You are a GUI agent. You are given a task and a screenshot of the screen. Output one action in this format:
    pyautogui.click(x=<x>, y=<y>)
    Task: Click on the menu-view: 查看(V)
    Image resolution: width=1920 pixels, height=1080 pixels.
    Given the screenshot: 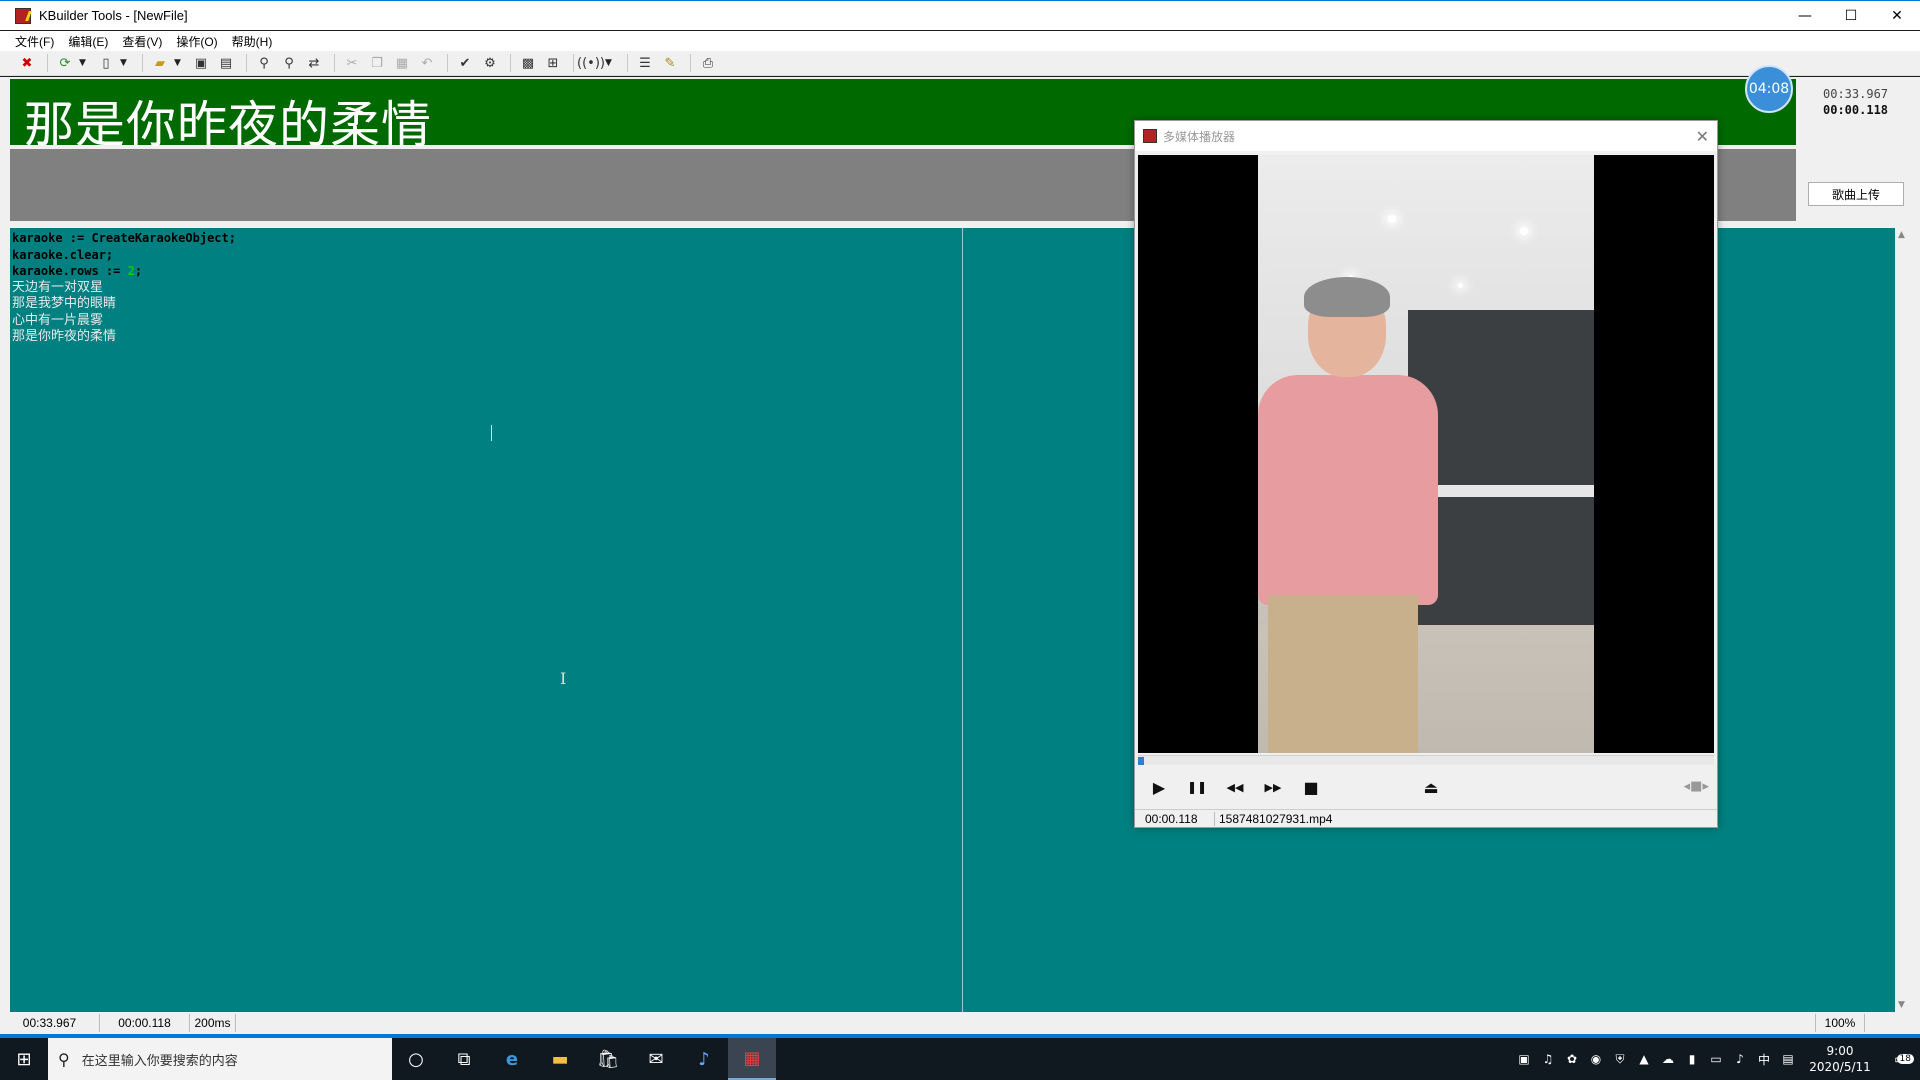 What is the action you would take?
    pyautogui.click(x=142, y=41)
    